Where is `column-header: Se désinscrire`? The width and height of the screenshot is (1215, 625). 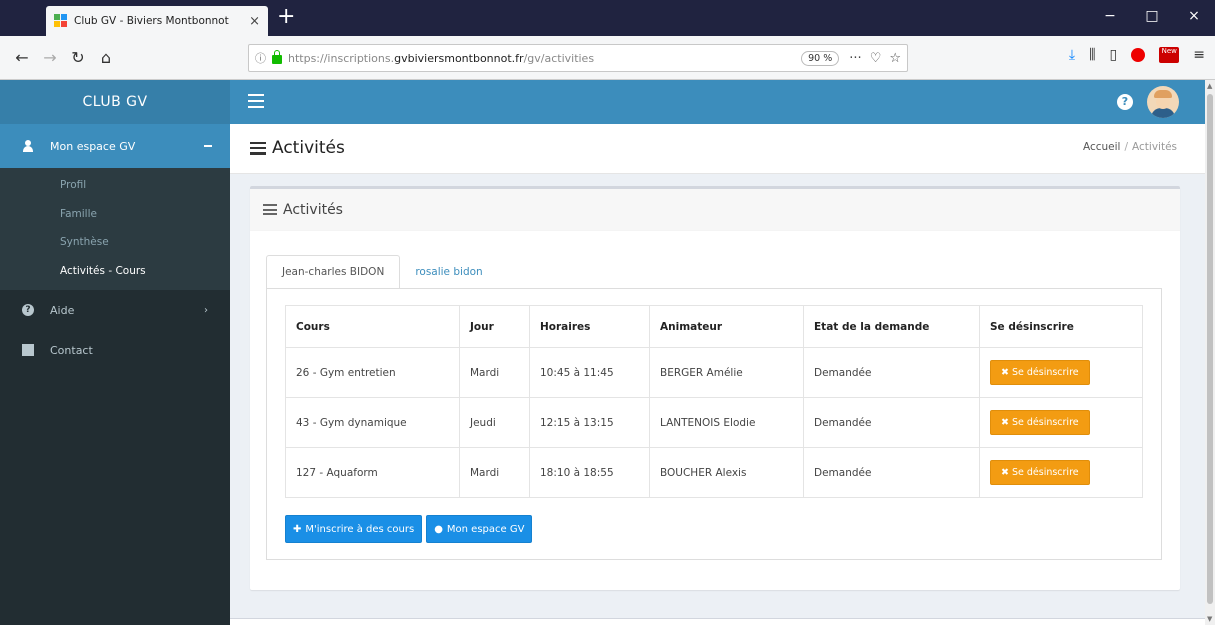 column-header: Se désinscrire is located at coordinates (1061, 326).